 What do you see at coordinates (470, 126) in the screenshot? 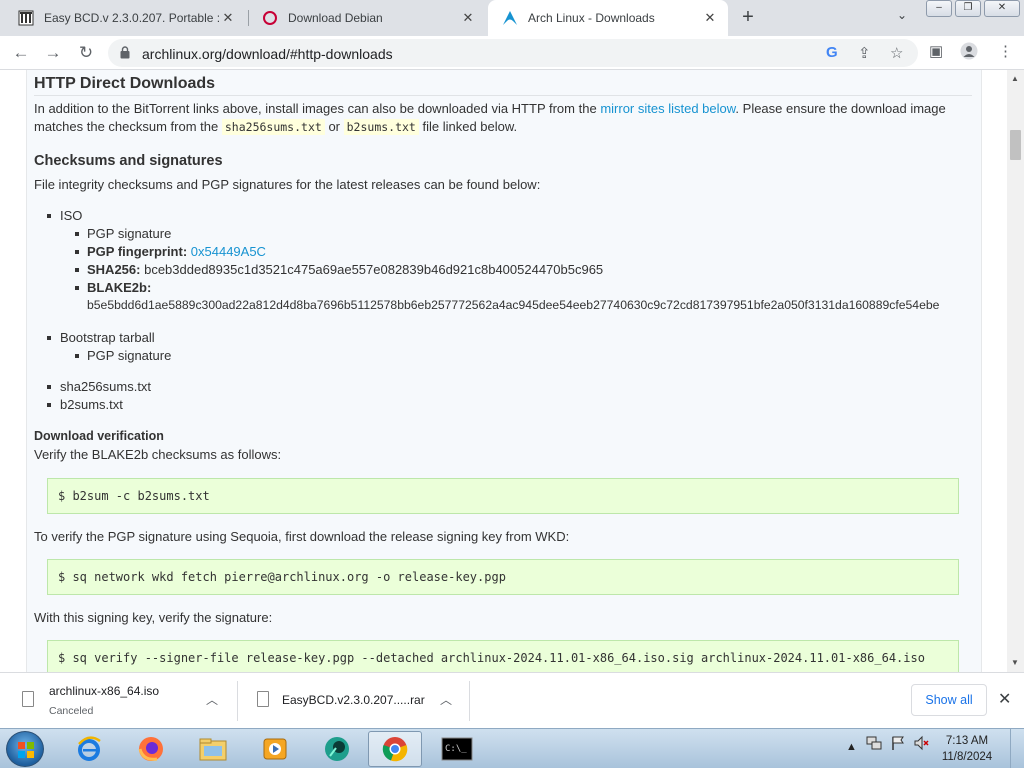
I see `intro-text: file linked below.` at bounding box center [470, 126].